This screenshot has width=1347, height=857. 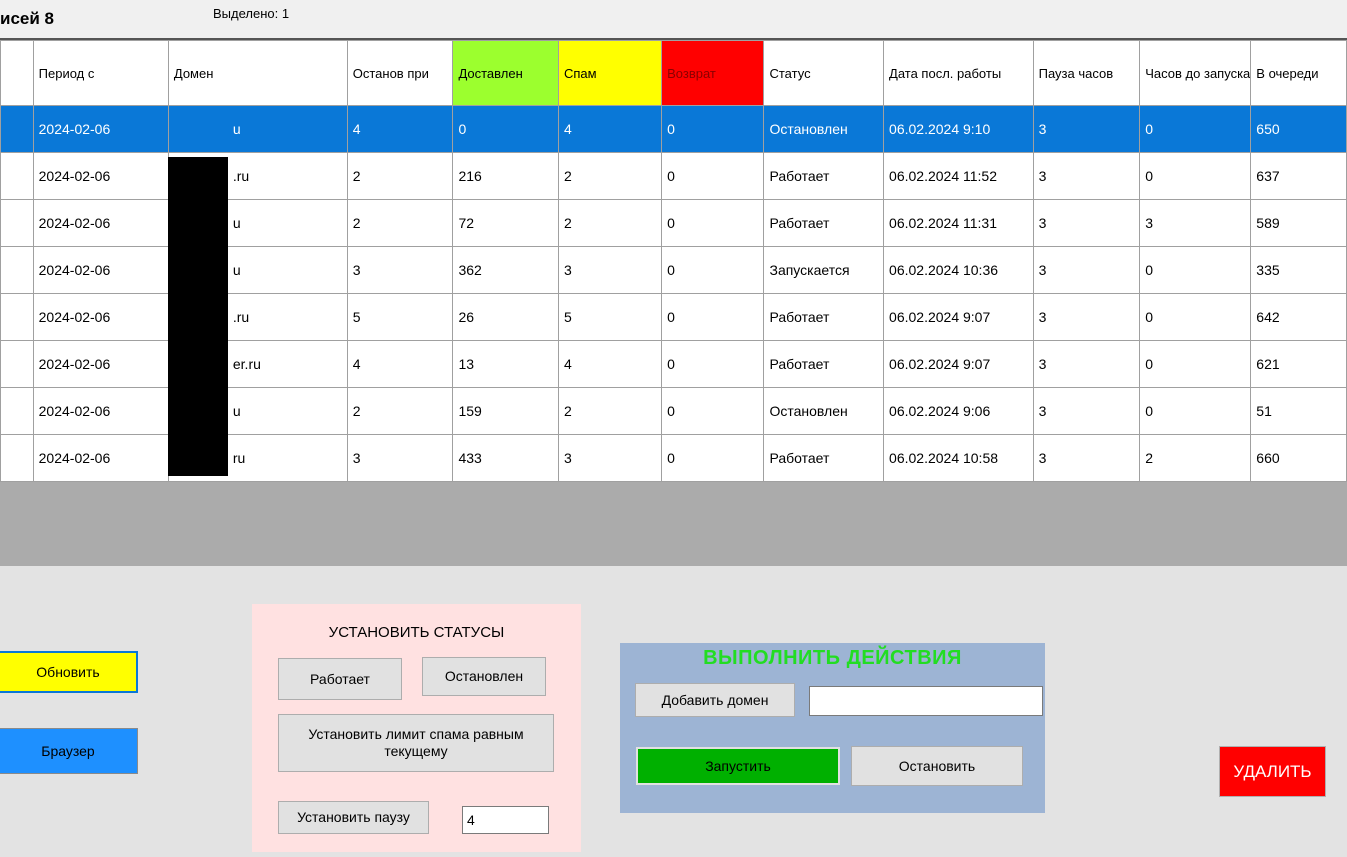 I want to click on cell-queue: 650, so click(x=1298, y=129).